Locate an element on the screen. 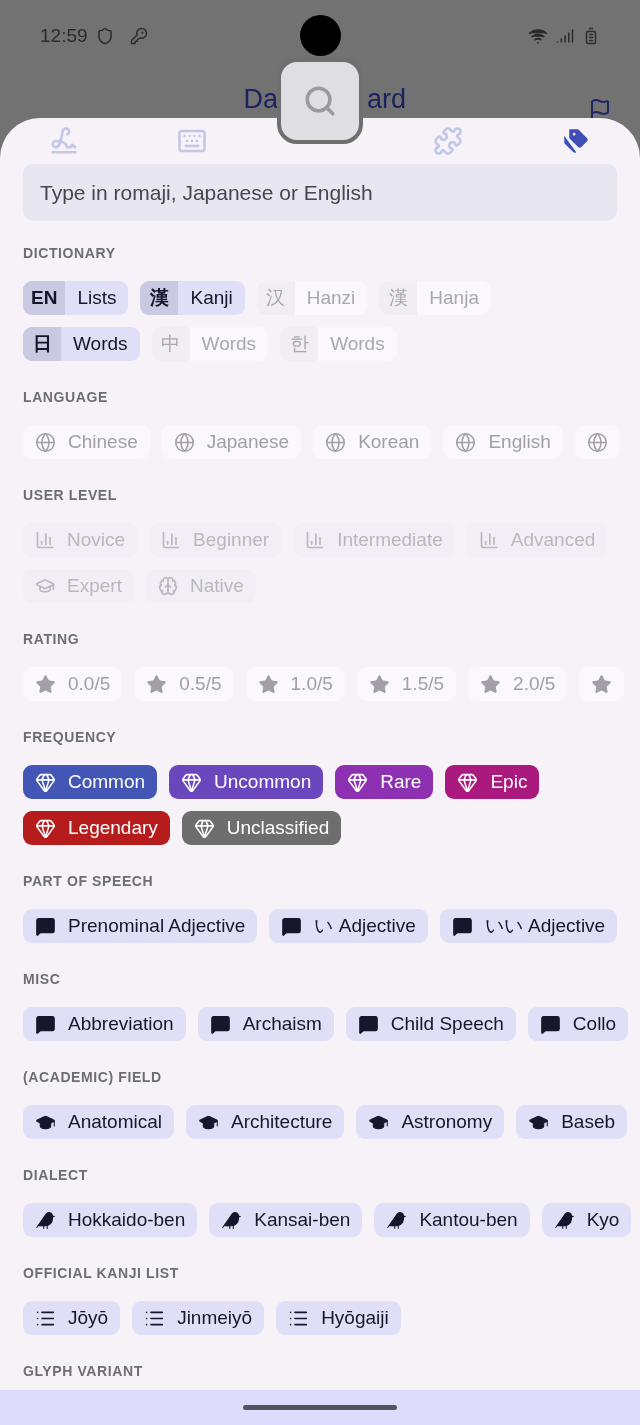  filter-chip: Common is located at coordinates (90, 782).